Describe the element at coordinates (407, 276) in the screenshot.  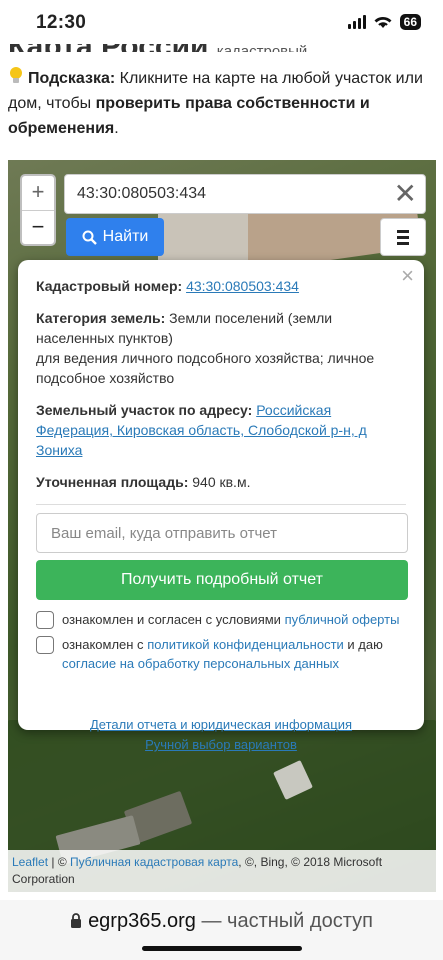
I see `close-popup-icon: ×` at that location.